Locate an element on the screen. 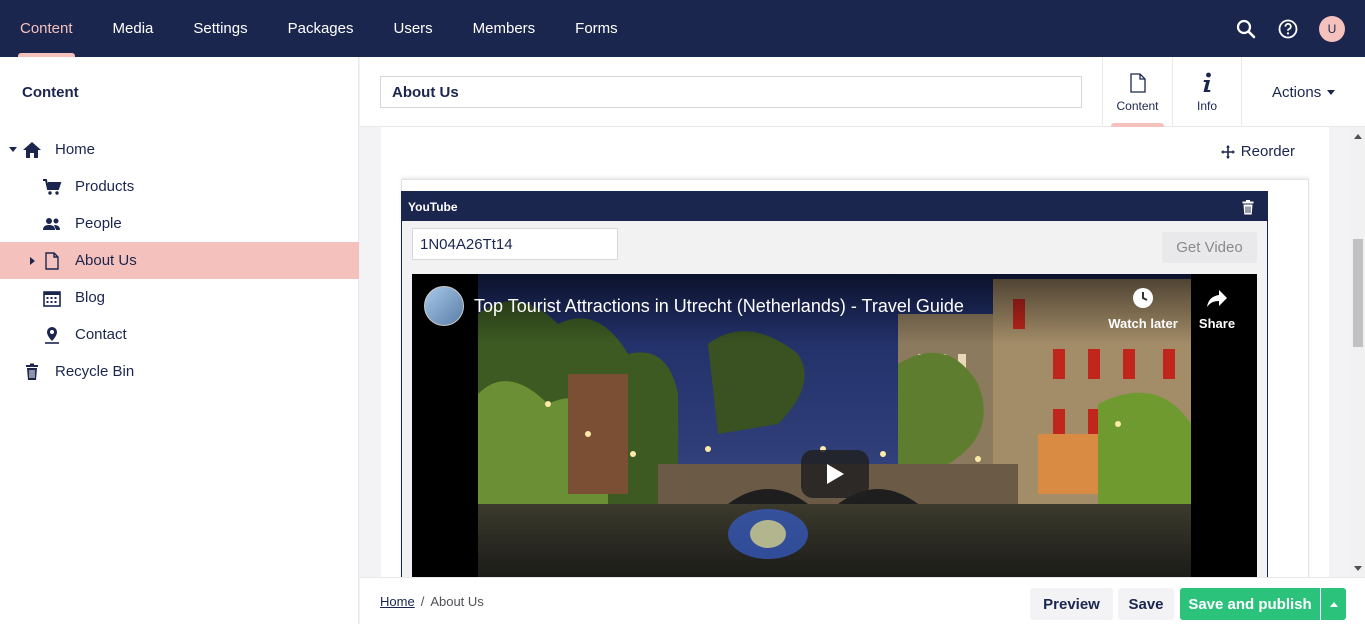  tree-item-home: Home is located at coordinates (179, 149).